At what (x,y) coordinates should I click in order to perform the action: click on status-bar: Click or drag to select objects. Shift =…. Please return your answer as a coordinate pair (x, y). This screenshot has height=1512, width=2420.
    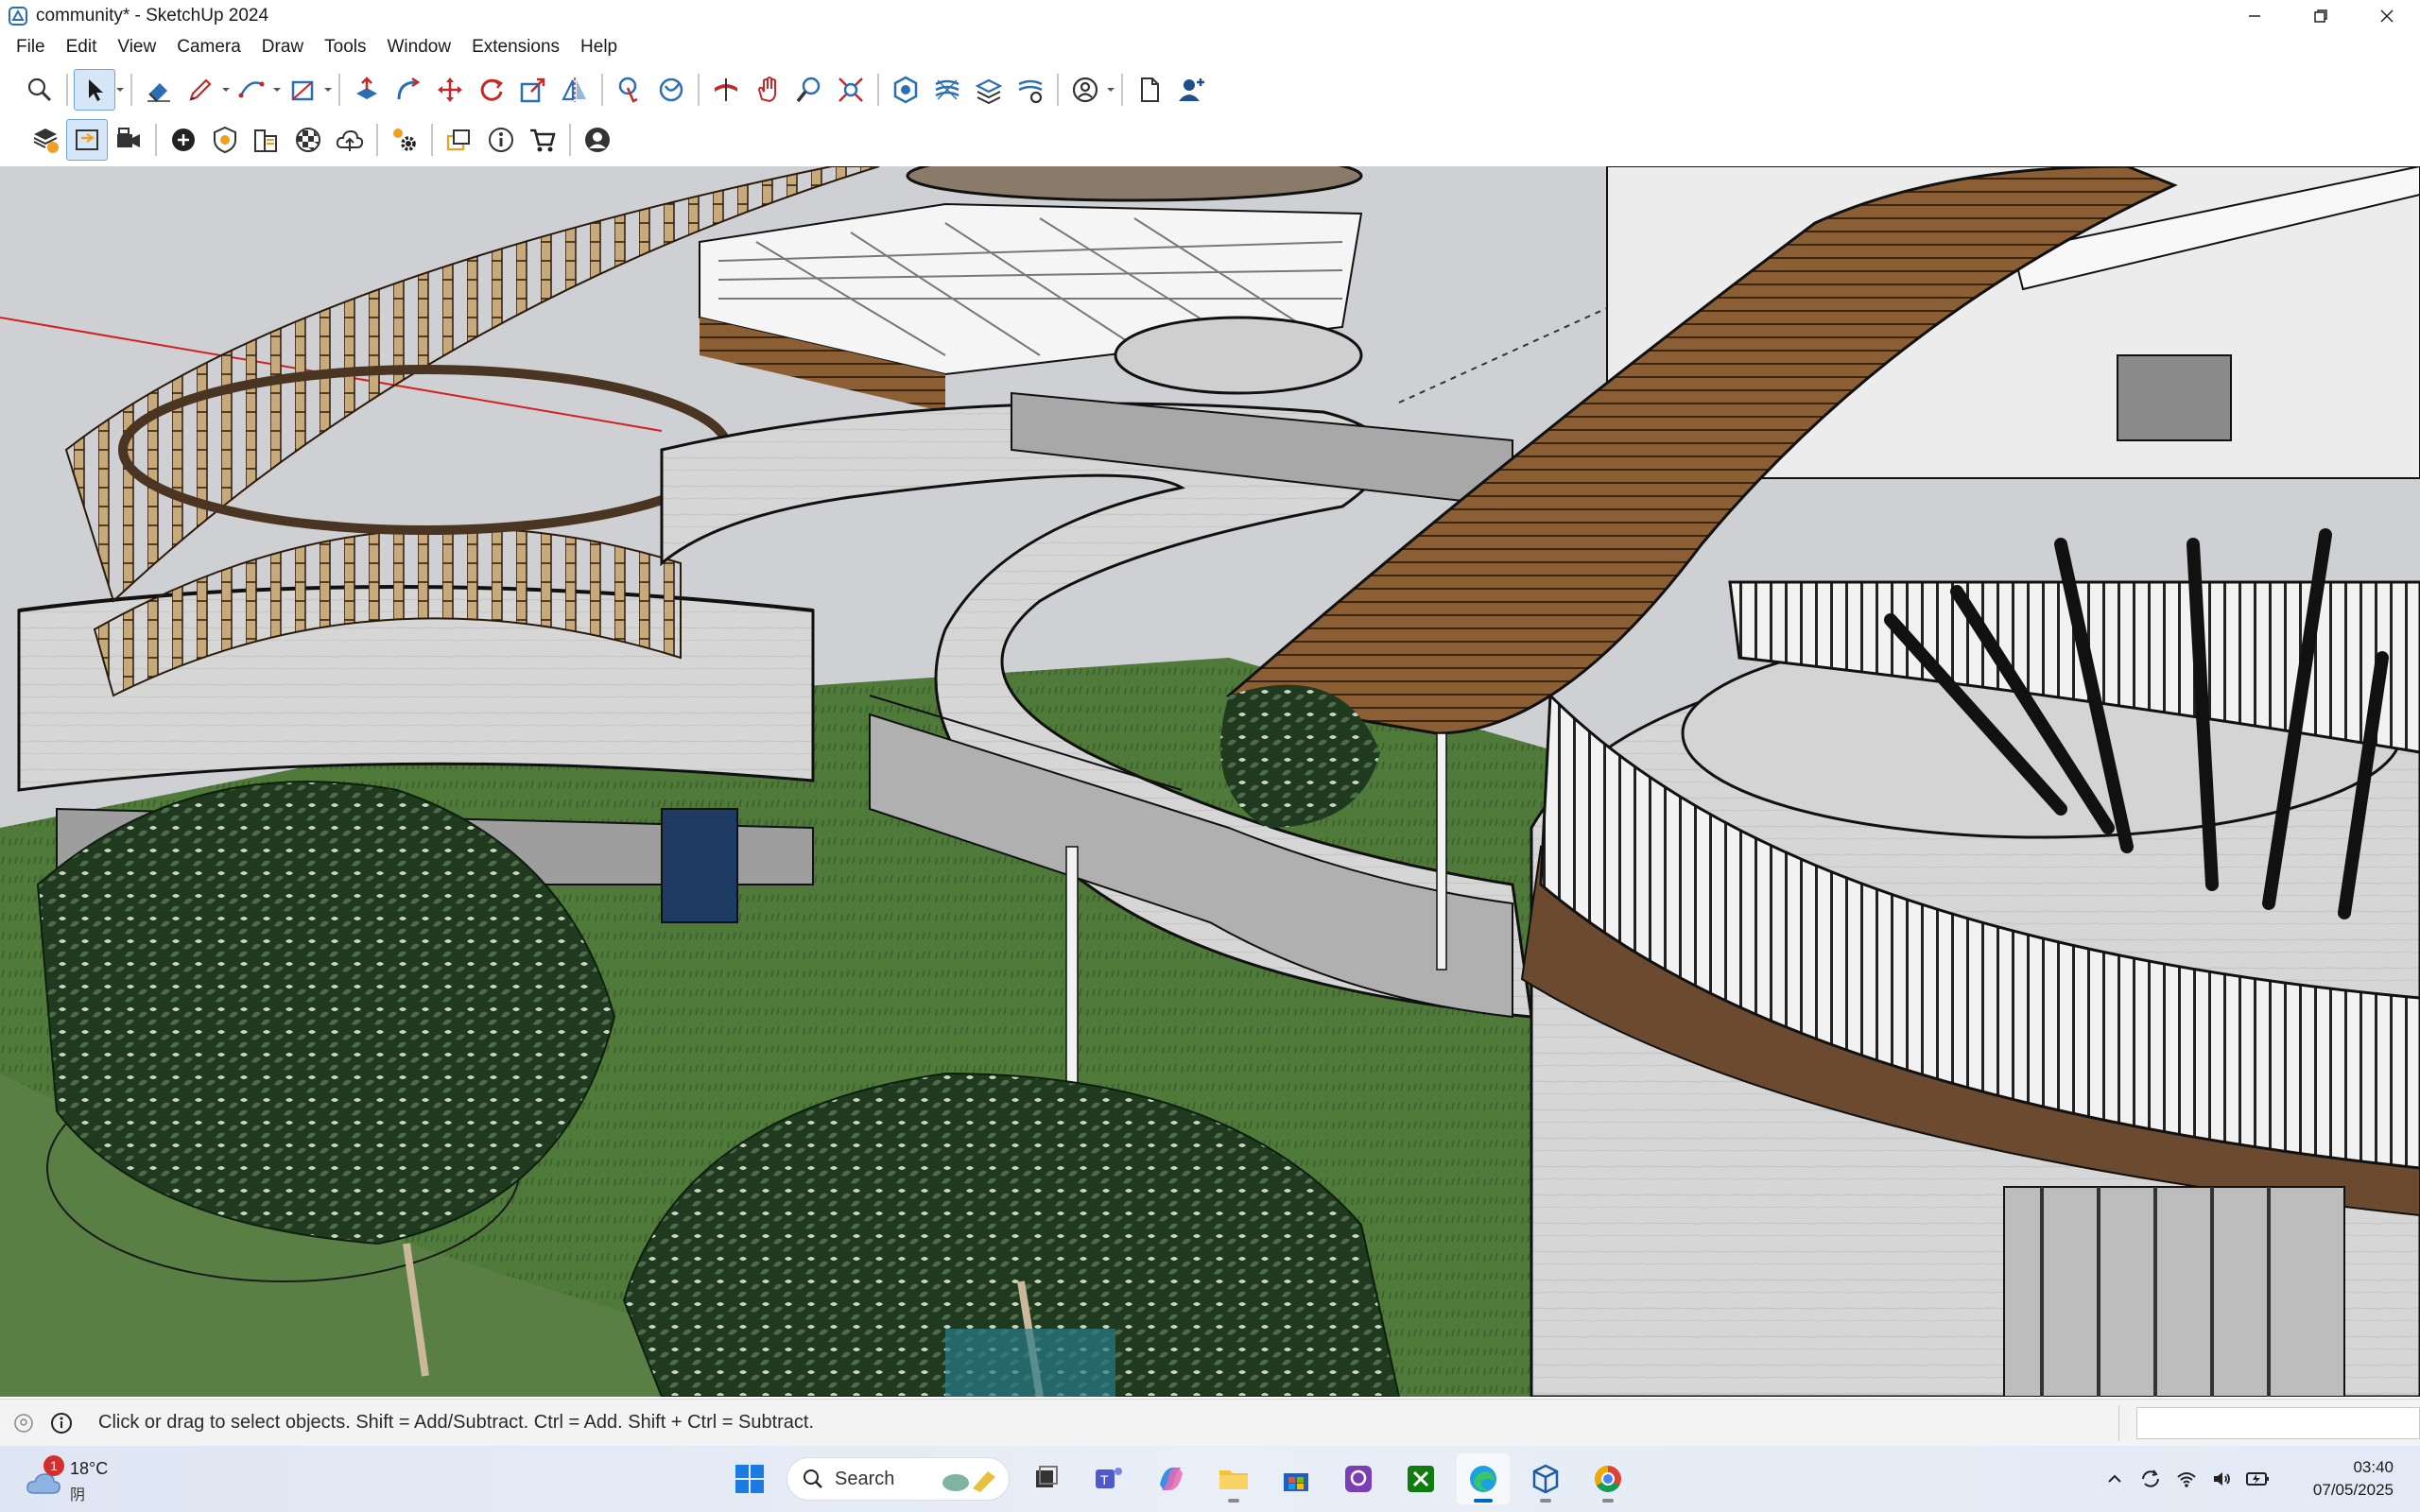
    Looking at the image, I should click on (1210, 1422).